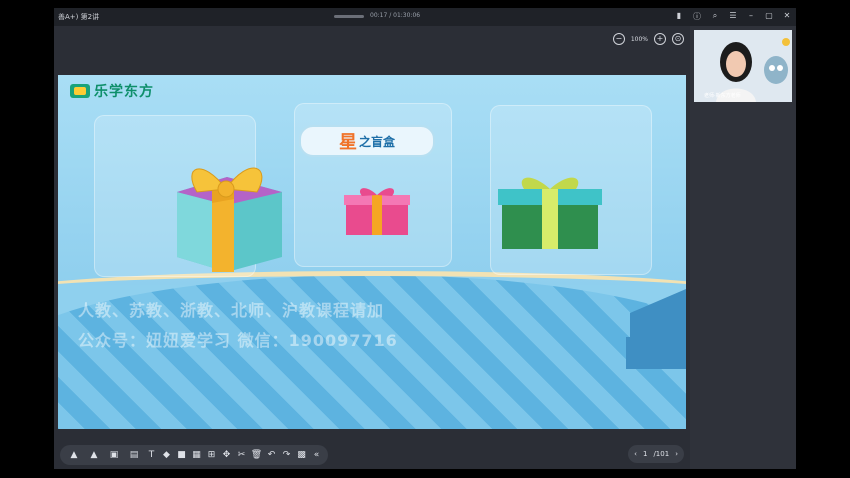 This screenshot has width=850, height=478. Describe the element at coordinates (226, 455) in the screenshot. I see `move-icon: ✥` at that location.